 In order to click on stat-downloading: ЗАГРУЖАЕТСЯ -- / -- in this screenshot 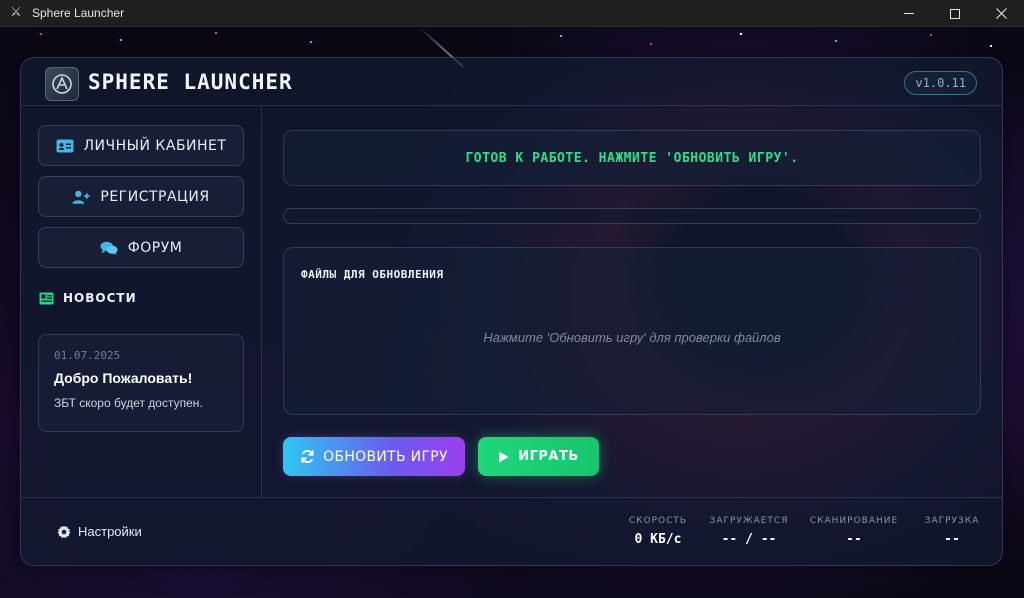, I will do `click(749, 531)`.